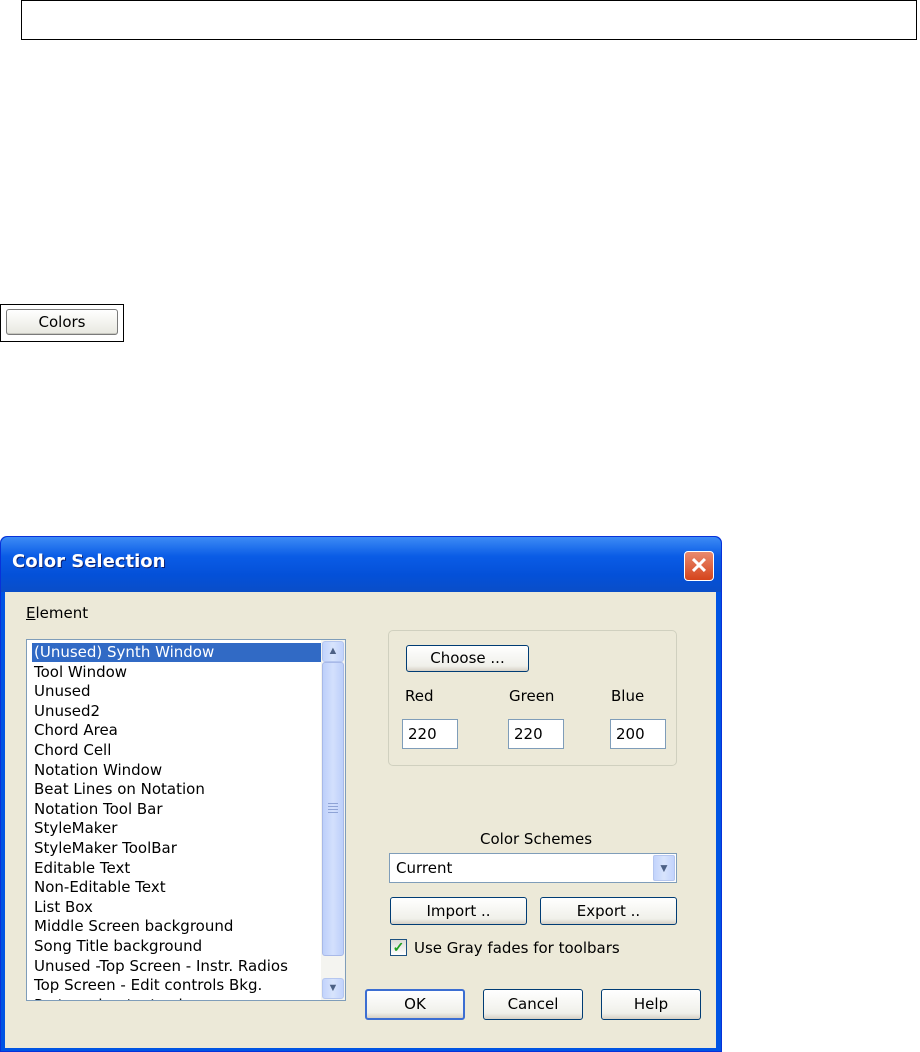 Image resolution: width=920 pixels, height=1052 pixels. Describe the element at coordinates (177, 730) in the screenshot. I see `list-item: Chord Area` at that location.